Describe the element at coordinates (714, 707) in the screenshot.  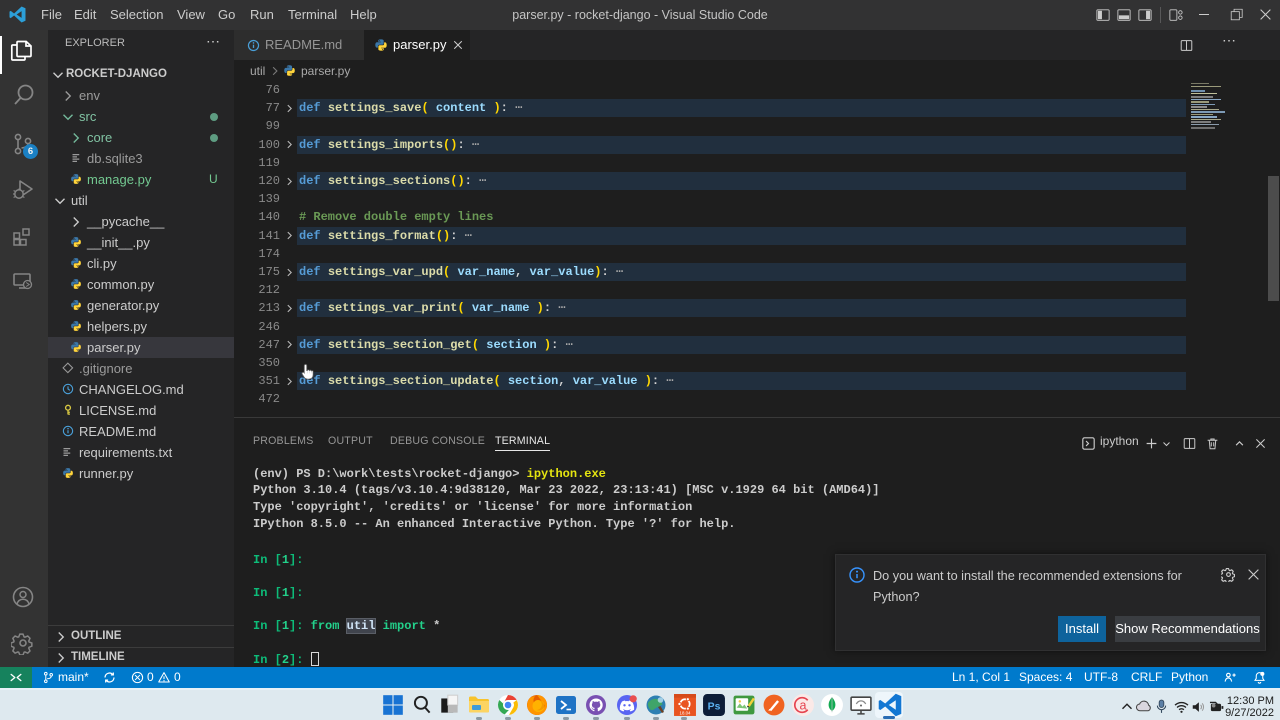
I see `svg-text: Ps` at that location.